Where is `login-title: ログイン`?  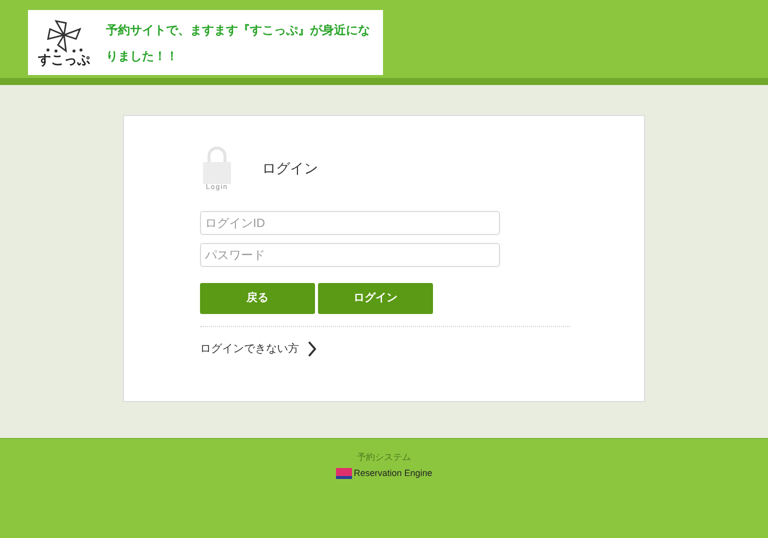 login-title: ログイン is located at coordinates (290, 168).